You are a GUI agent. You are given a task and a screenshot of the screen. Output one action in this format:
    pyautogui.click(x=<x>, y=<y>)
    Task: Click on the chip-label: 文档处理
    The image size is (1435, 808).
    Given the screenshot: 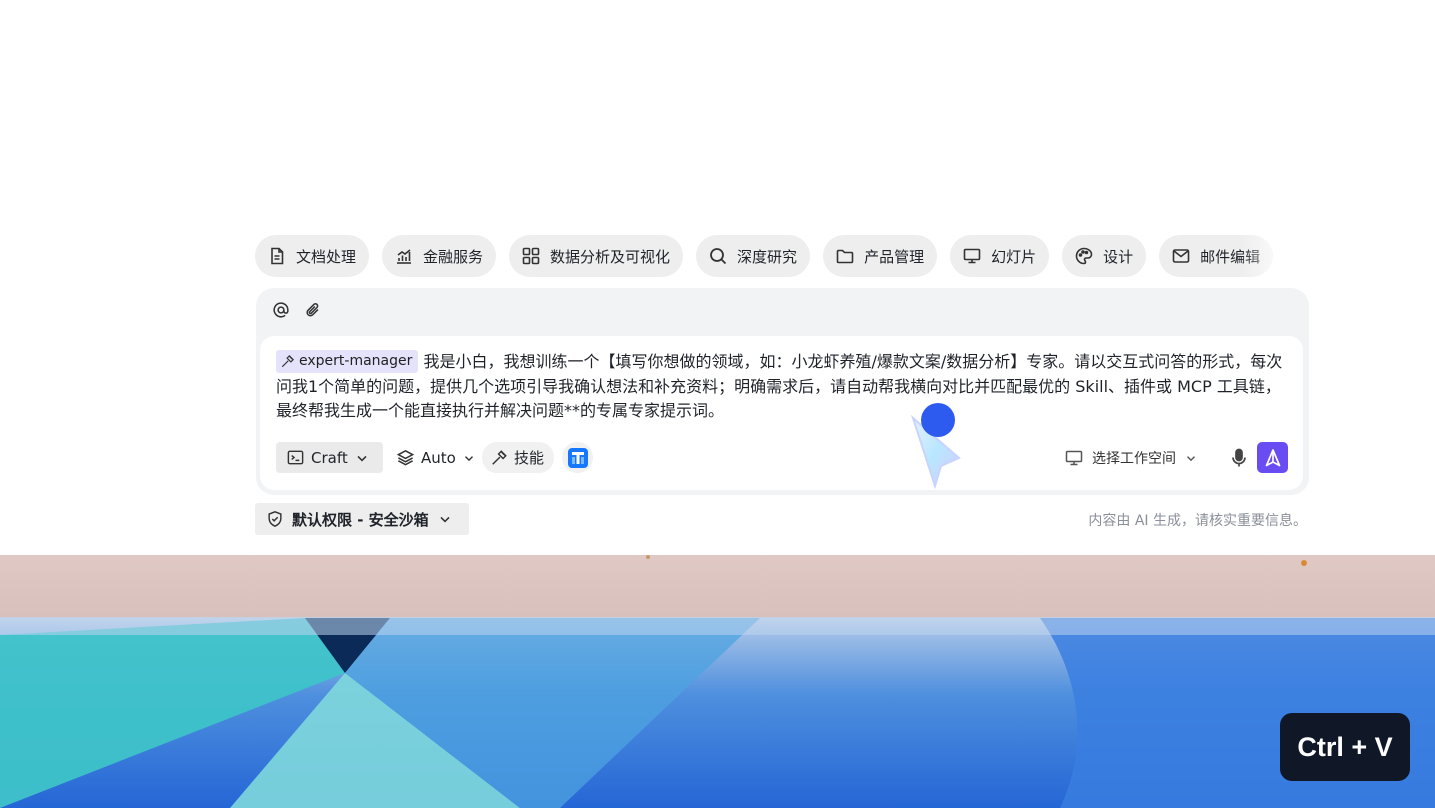 What is the action you would take?
    pyautogui.click(x=326, y=256)
    